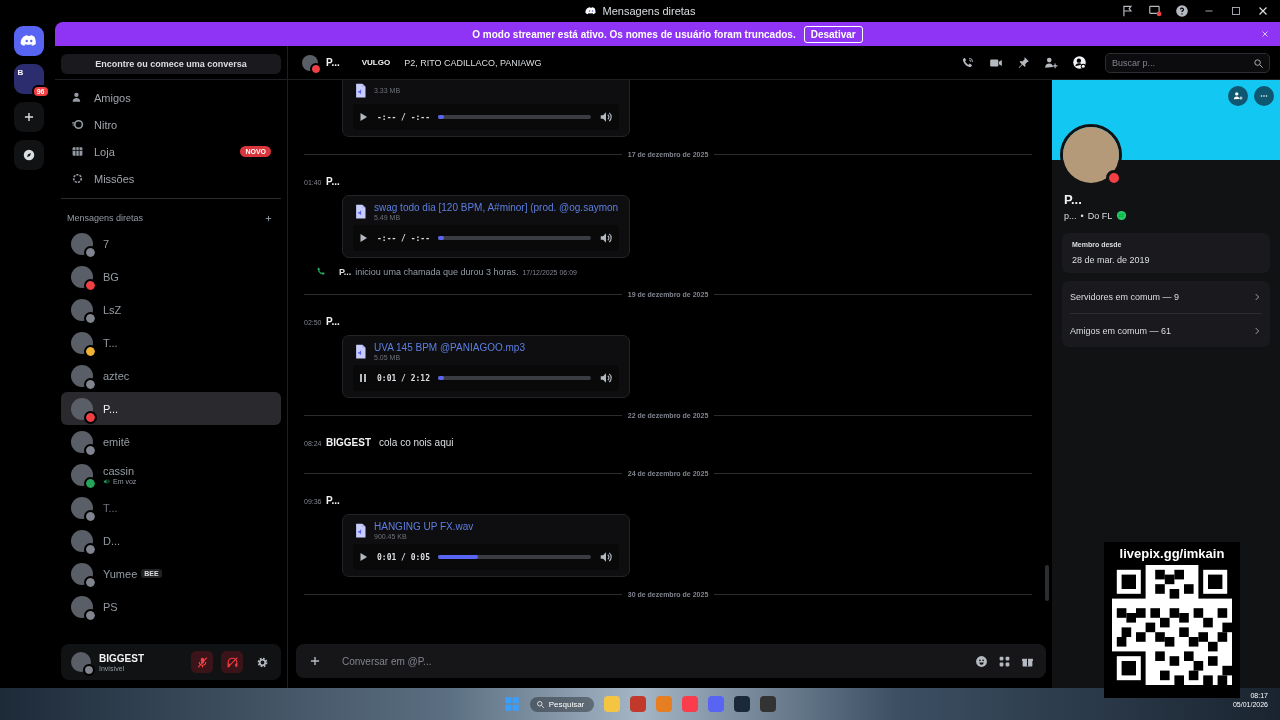 Image resolution: width=1280 pixels, height=720 pixels. I want to click on nitro-icon, so click(77, 124).